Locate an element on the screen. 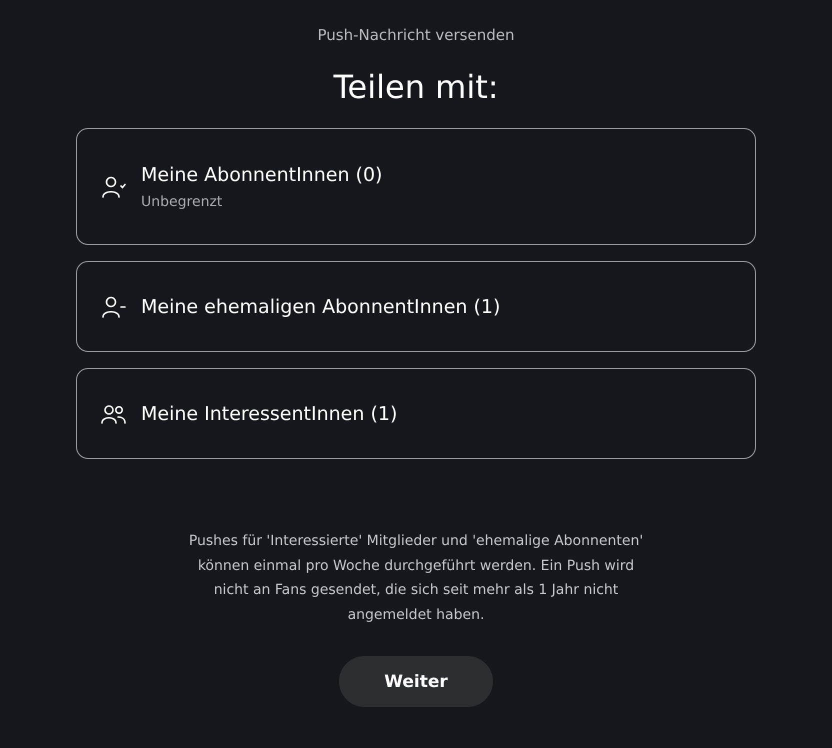 The width and height of the screenshot is (832, 748). audience-option: Meine ehemaligen AbonnentInnen (1) is located at coordinates (416, 306).